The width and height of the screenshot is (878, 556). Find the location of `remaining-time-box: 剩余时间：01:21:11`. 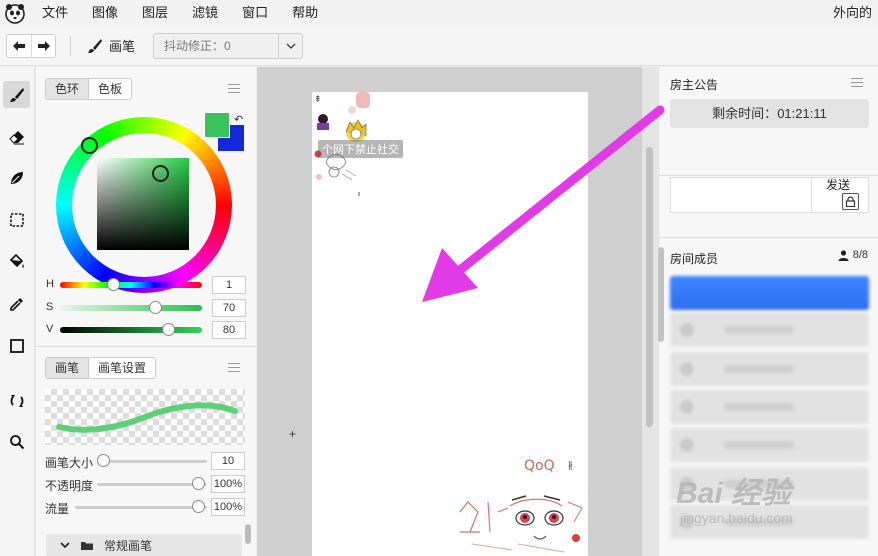

remaining-time-box: 剩余时间：01:21:11 is located at coordinates (769, 113).